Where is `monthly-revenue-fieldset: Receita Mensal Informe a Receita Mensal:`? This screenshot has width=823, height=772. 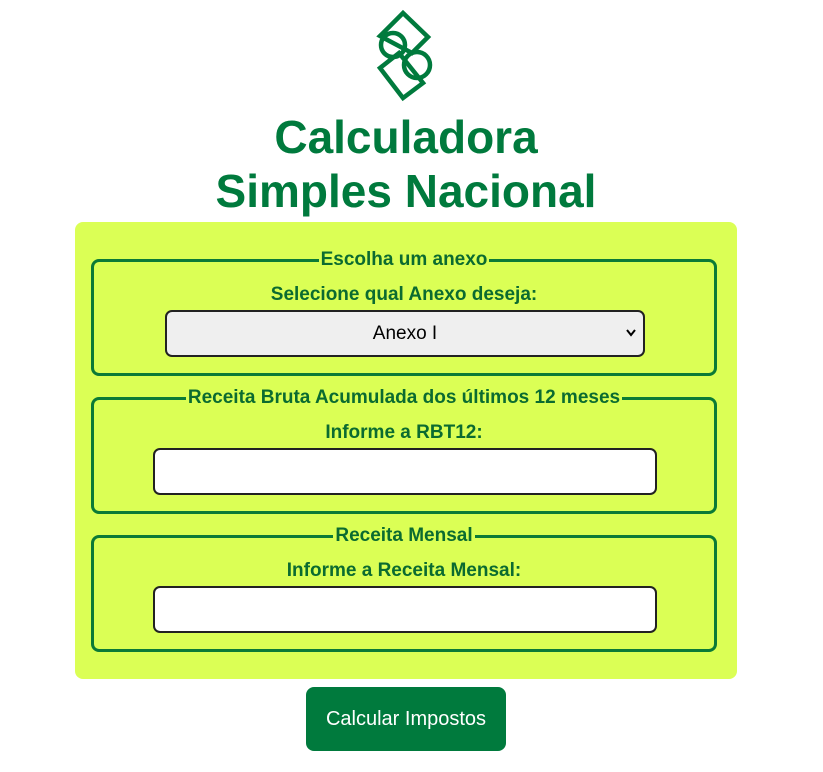
monthly-revenue-fieldset: Receita Mensal Informe a Receita Mensal: is located at coordinates (404, 588).